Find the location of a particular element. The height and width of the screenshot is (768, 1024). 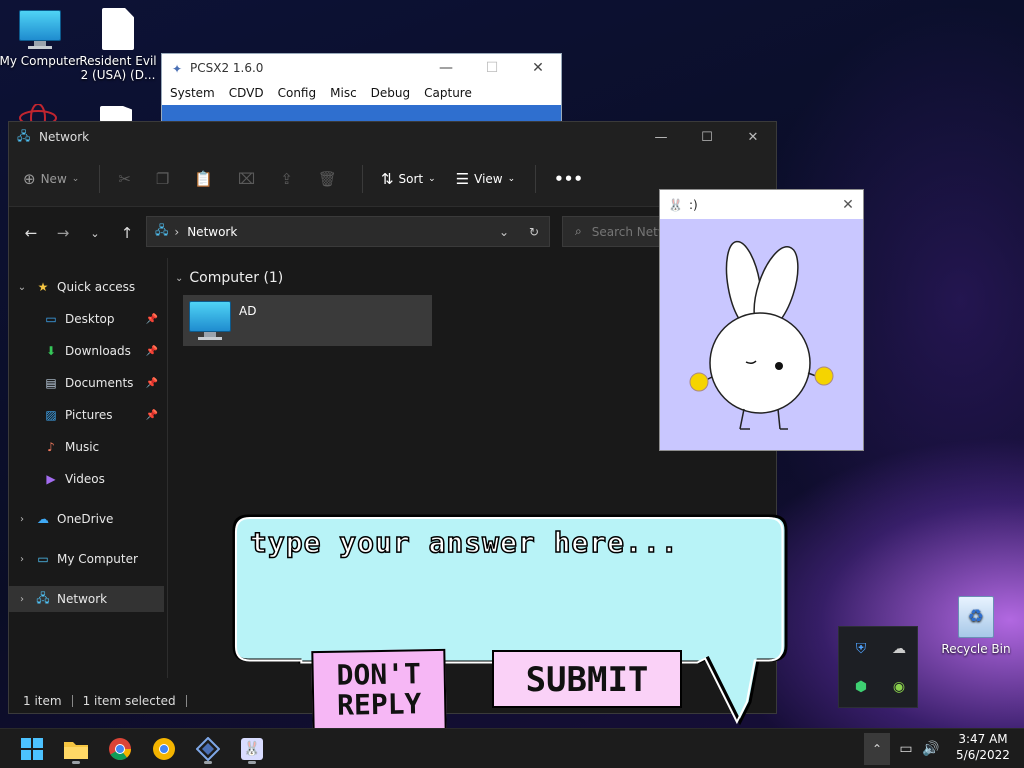

nav-item-desktop: ▭ Desktop 📌 is located at coordinates (86, 319).